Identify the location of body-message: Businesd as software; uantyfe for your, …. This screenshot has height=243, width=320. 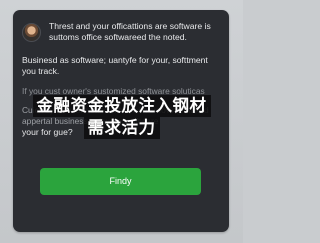
(115, 65).